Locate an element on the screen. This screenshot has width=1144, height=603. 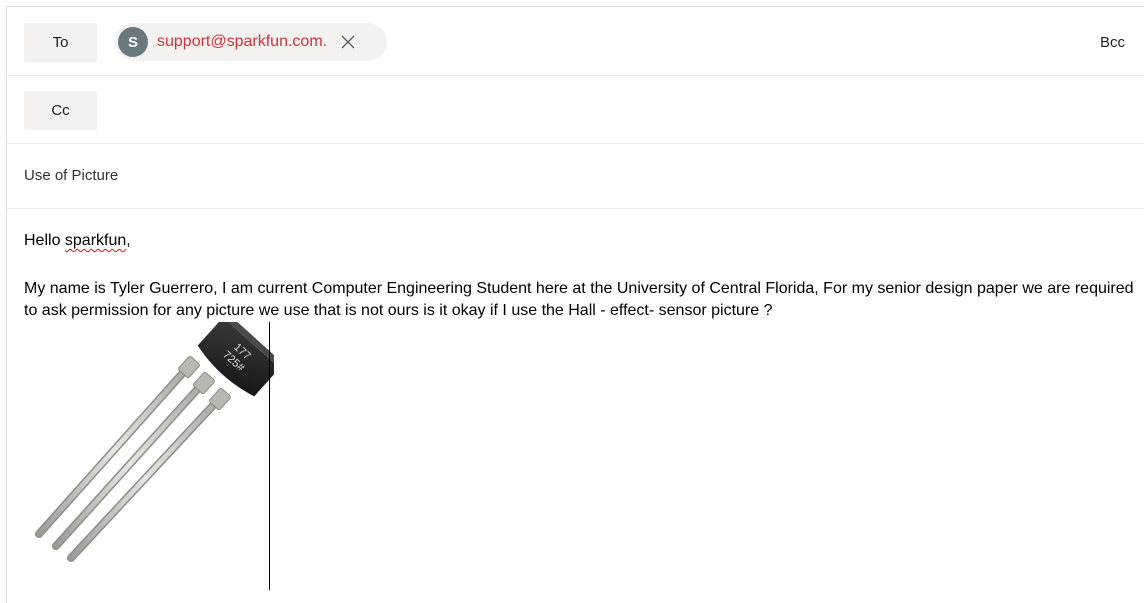
to-button: To is located at coordinates (60, 42).